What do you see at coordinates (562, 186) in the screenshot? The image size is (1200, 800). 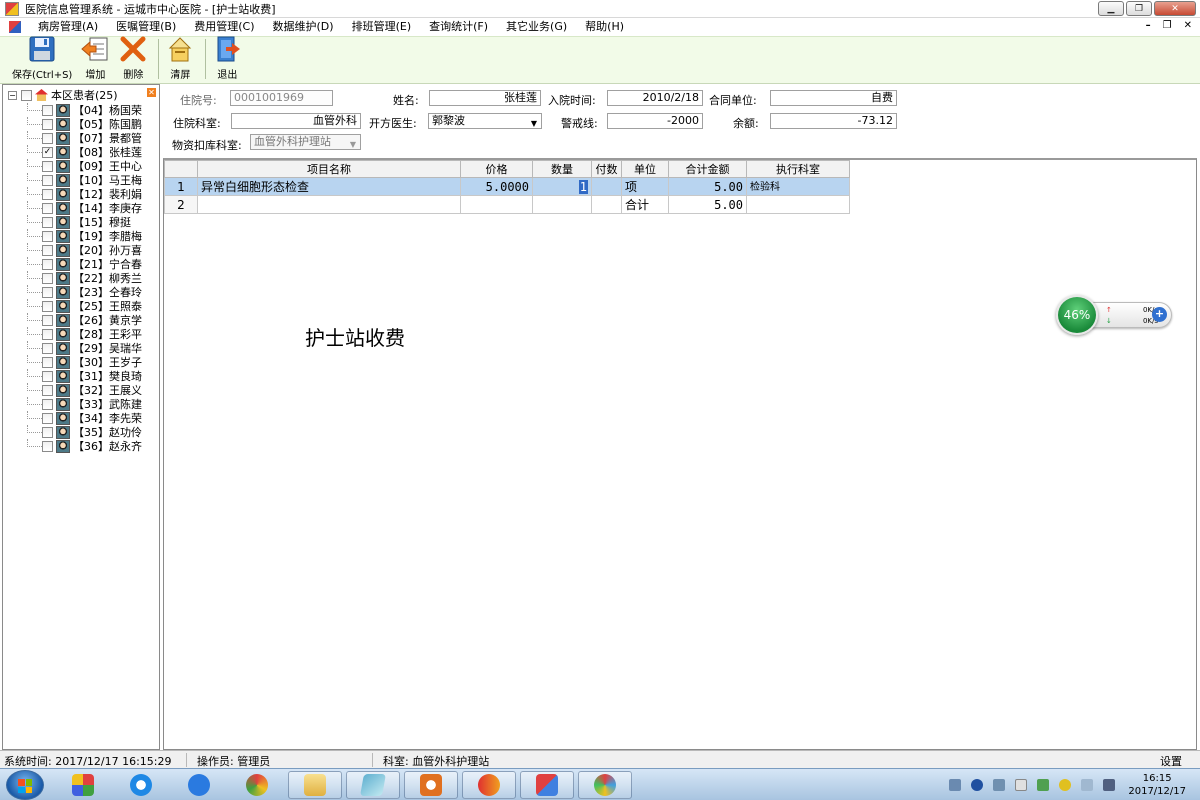 I see `cell-quantity: 1` at bounding box center [562, 186].